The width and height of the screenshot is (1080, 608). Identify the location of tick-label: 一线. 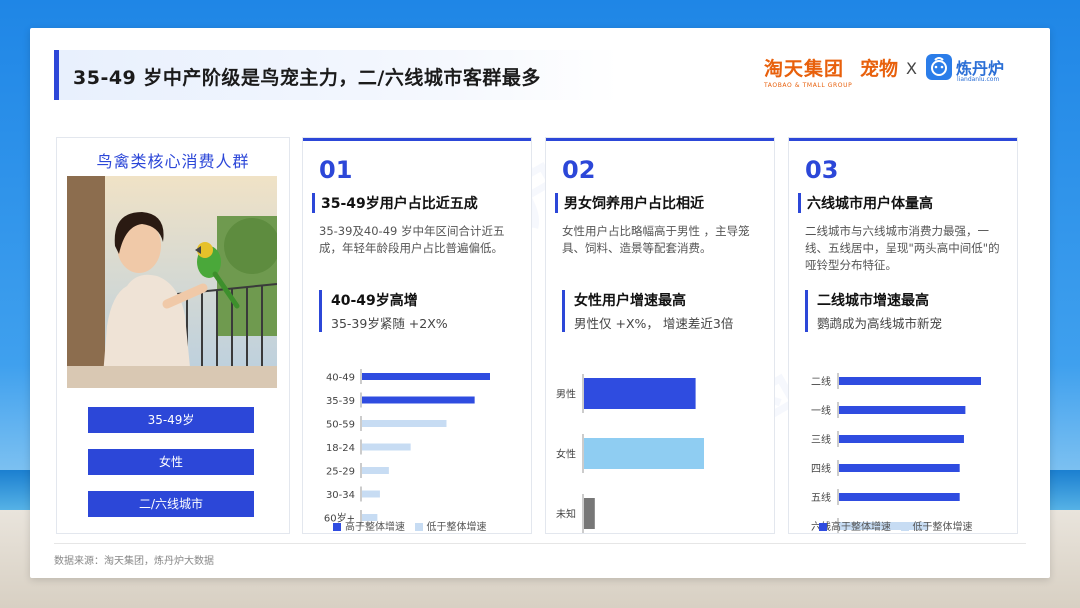
(821, 410).